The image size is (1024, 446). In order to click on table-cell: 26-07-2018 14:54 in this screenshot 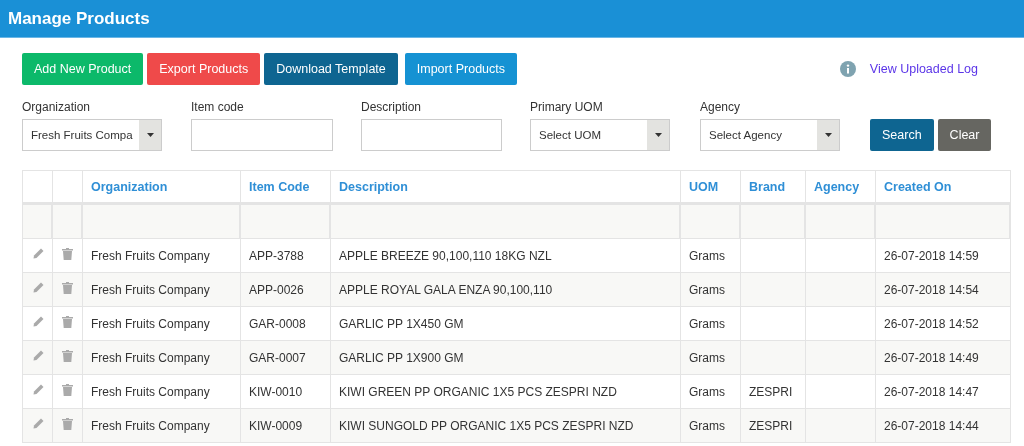, I will do `click(943, 290)`.